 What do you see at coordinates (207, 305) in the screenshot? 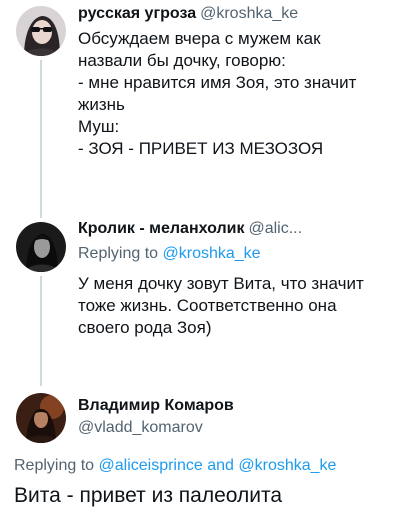
I see `tweet2-line-2: тоже жизнь. Соответственно она` at bounding box center [207, 305].